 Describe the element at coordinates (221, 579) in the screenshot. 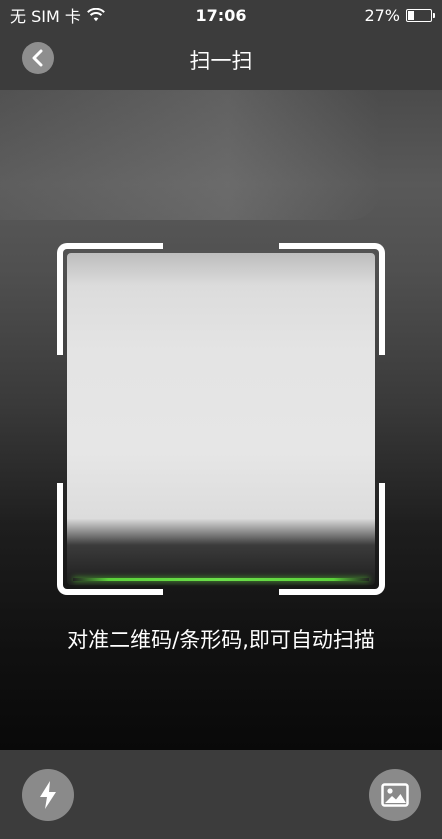

I see `scan-line` at that location.